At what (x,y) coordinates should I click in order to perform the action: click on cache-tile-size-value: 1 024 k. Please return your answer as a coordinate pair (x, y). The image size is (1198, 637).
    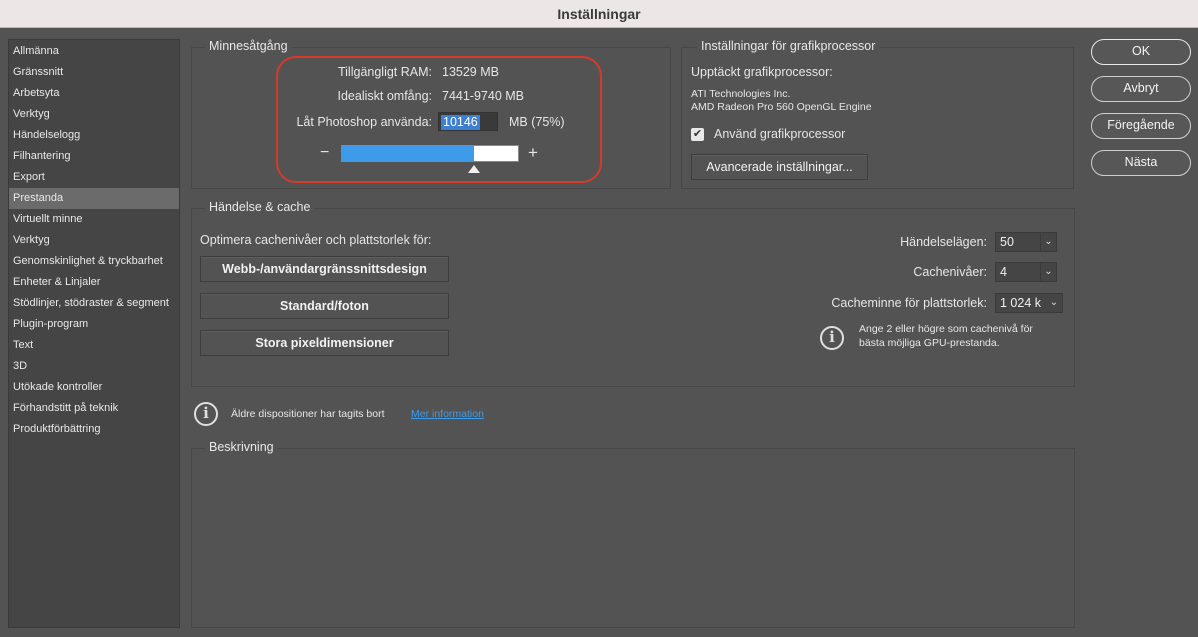
    Looking at the image, I should click on (1021, 303).